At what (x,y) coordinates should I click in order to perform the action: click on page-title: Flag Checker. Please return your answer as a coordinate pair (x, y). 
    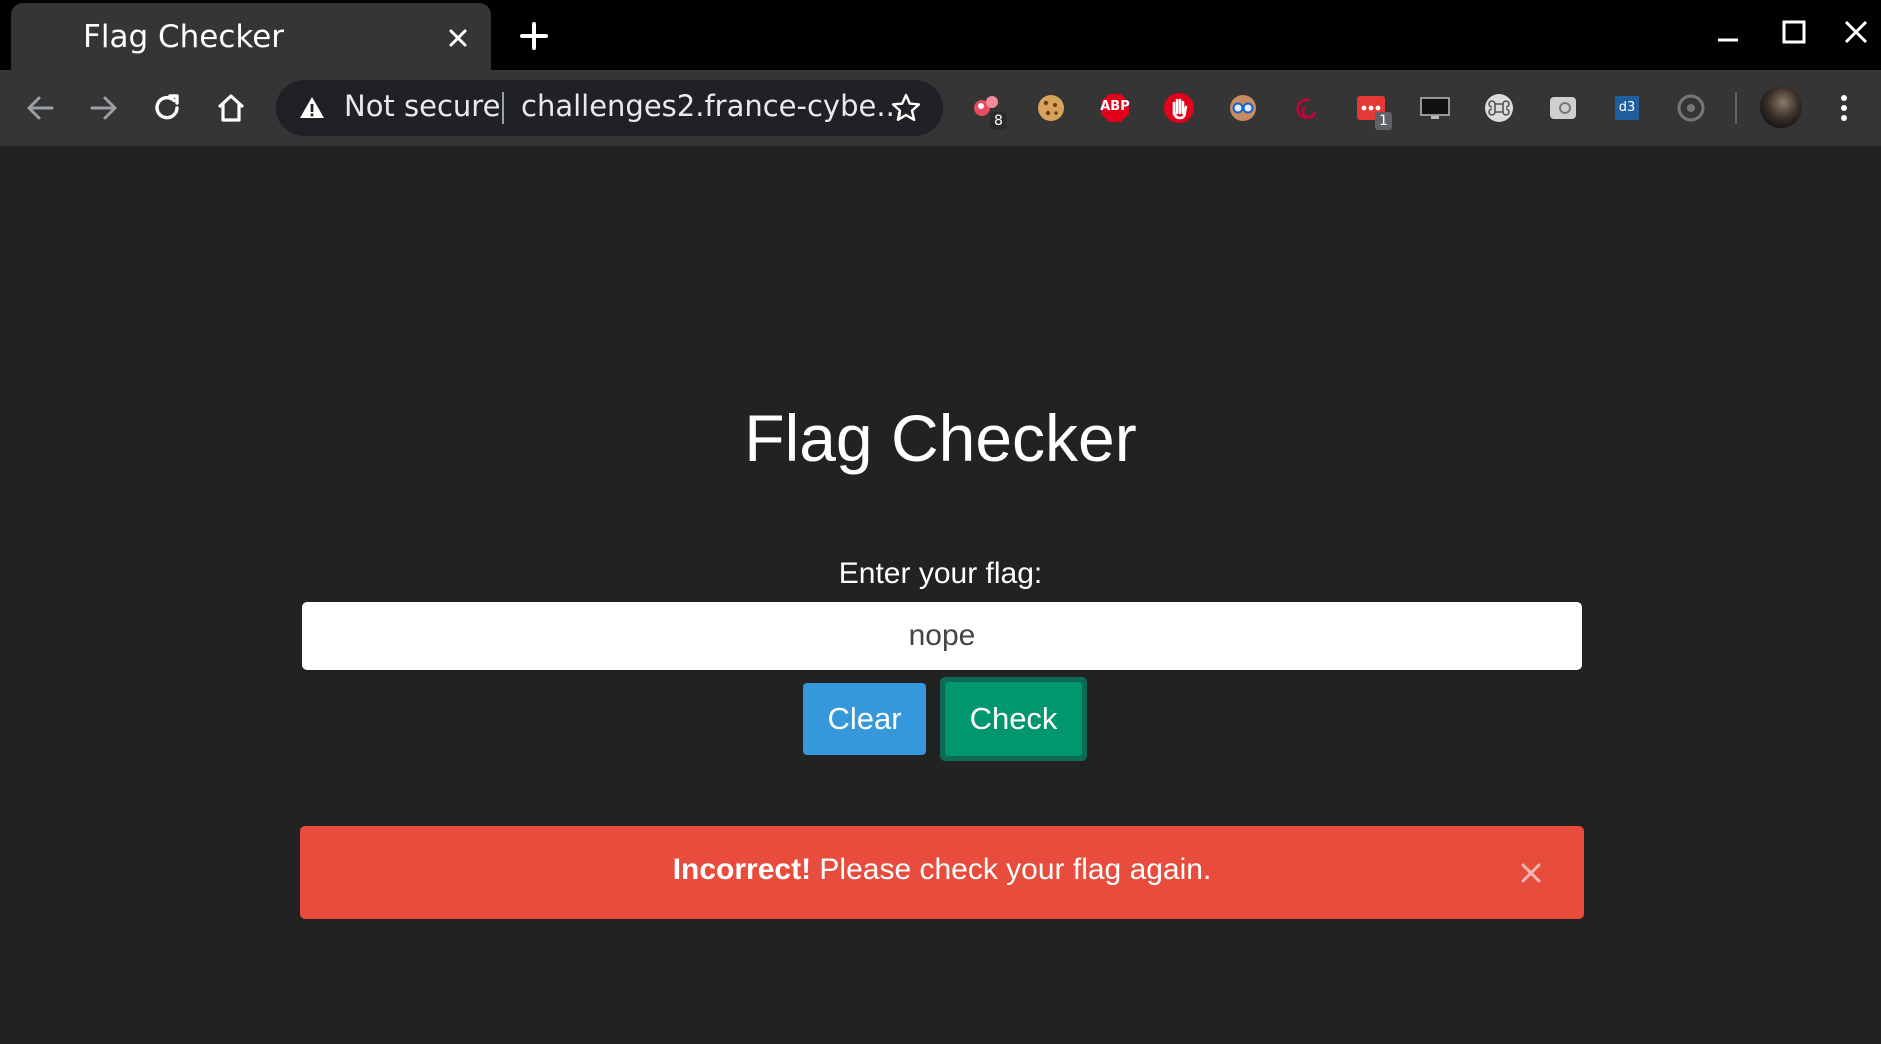
    Looking at the image, I should click on (940, 438).